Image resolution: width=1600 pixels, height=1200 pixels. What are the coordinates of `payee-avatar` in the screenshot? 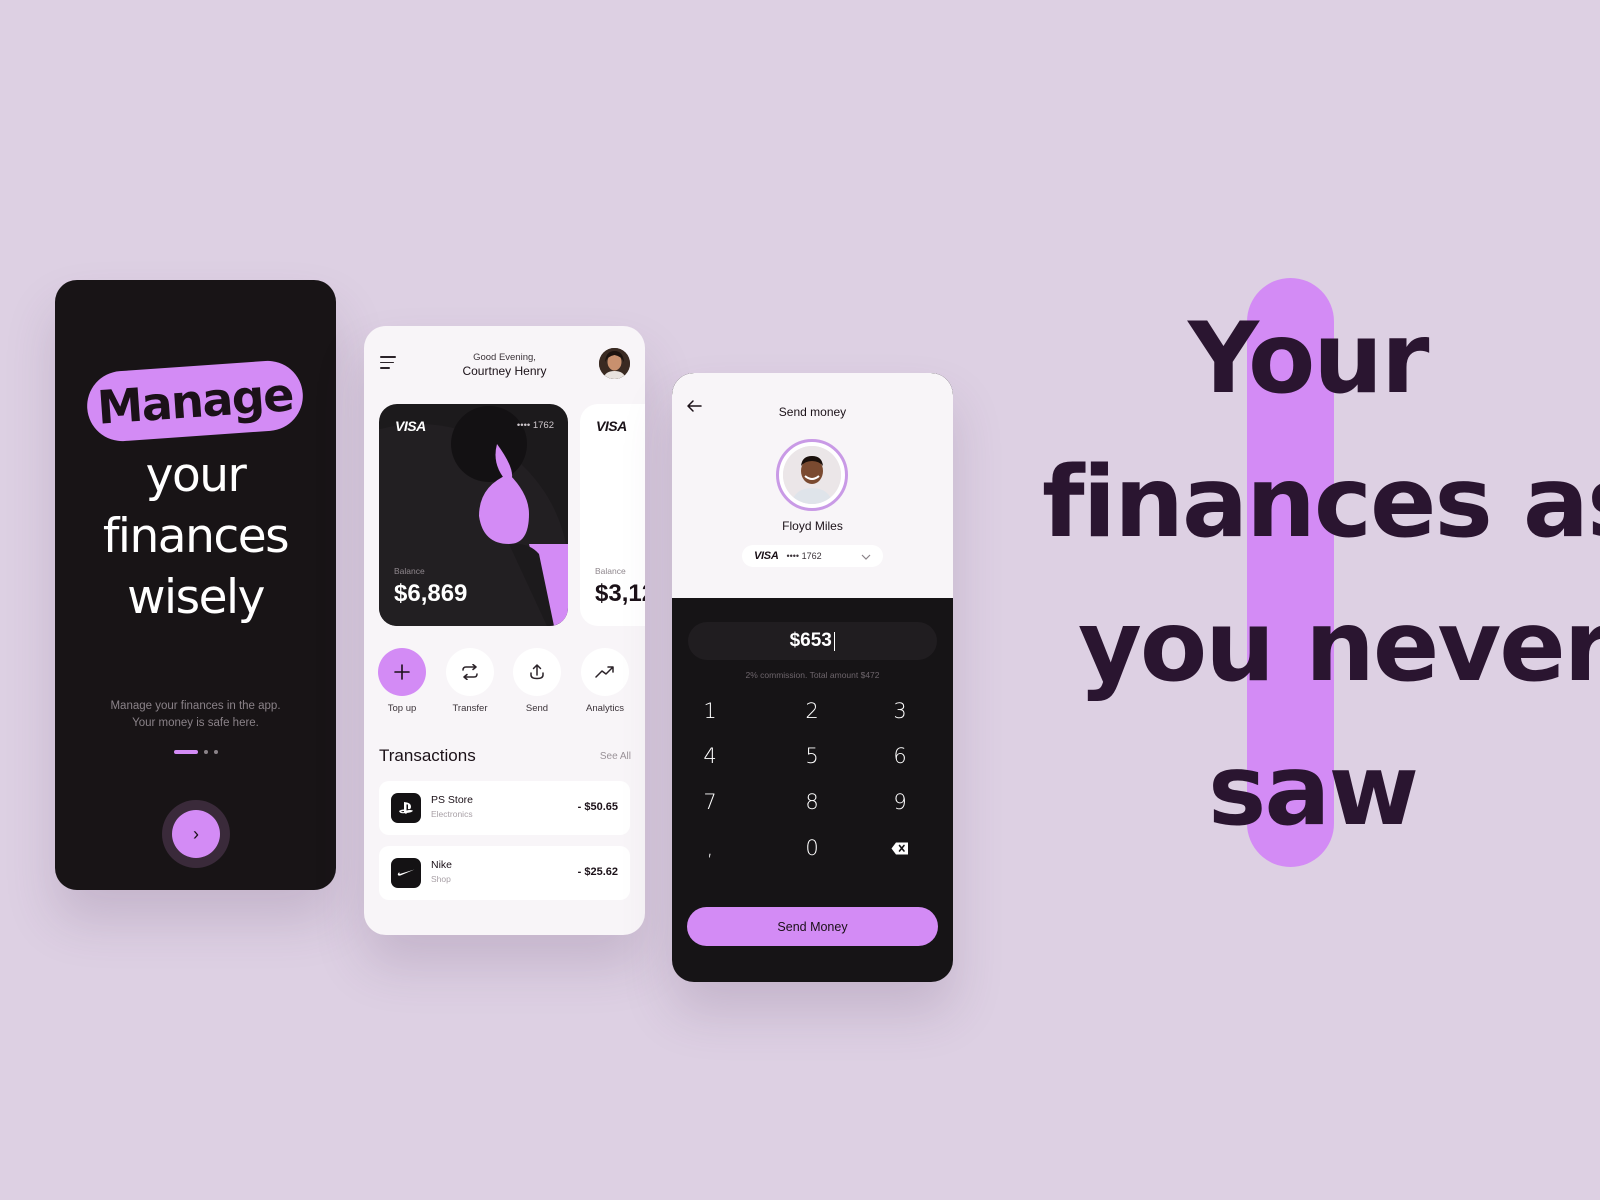 It's located at (812, 475).